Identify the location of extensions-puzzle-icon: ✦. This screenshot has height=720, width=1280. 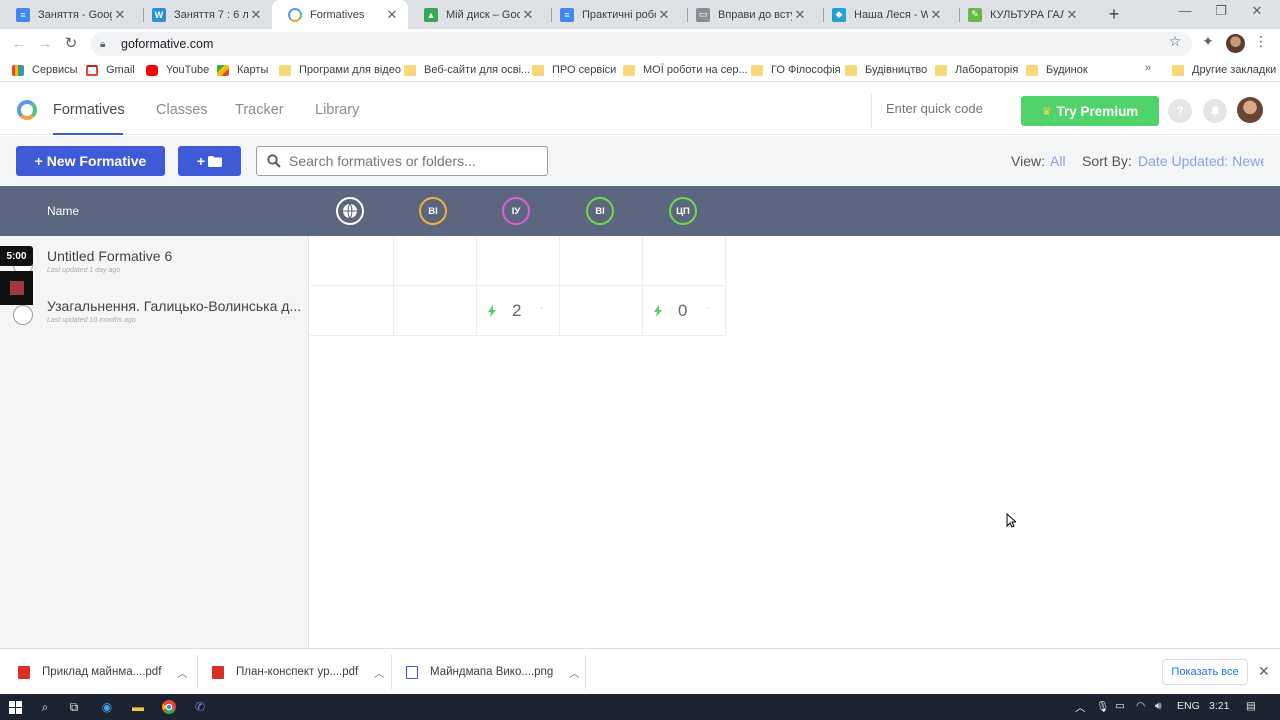
(1208, 41).